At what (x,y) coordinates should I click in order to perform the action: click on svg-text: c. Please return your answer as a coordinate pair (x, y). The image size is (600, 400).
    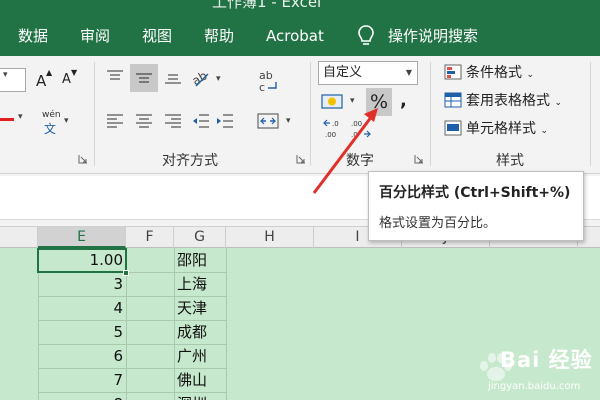
    Looking at the image, I should click on (262, 87).